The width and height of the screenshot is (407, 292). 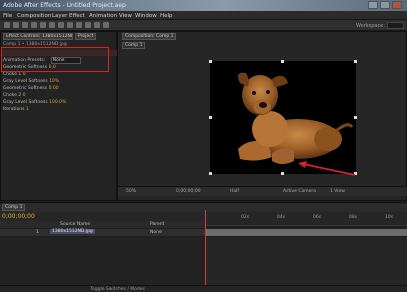 I want to click on menu-window: Window, so click(x=146, y=16).